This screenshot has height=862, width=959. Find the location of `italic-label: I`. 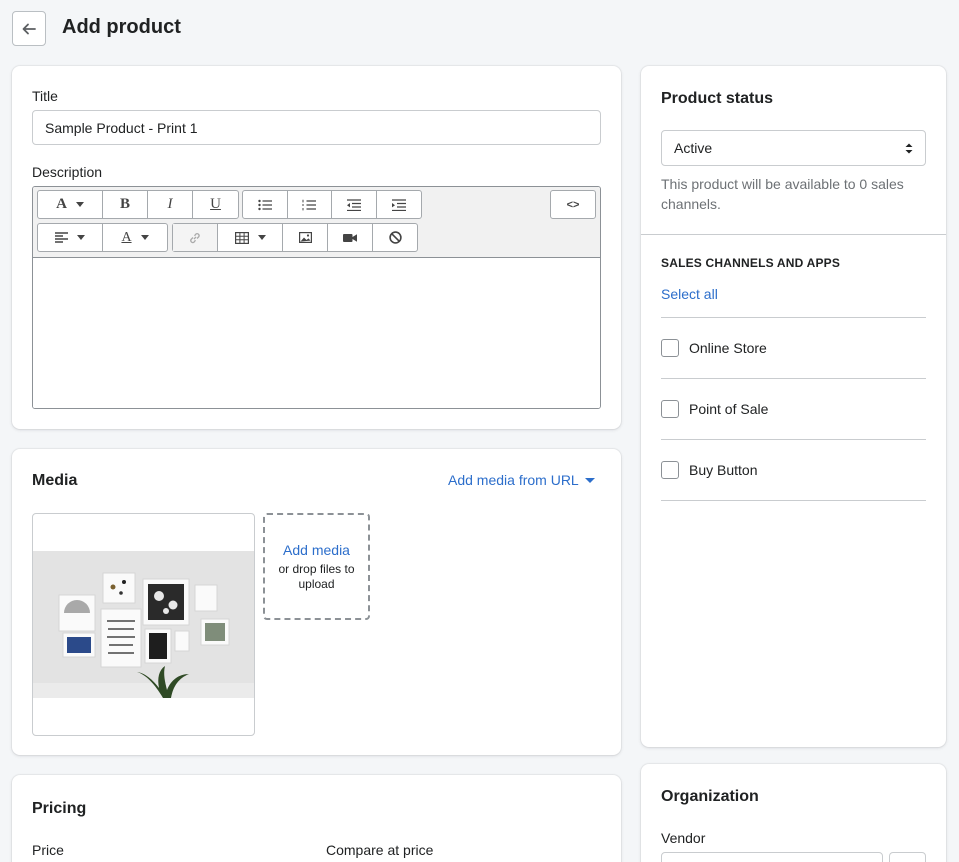

italic-label: I is located at coordinates (170, 204).